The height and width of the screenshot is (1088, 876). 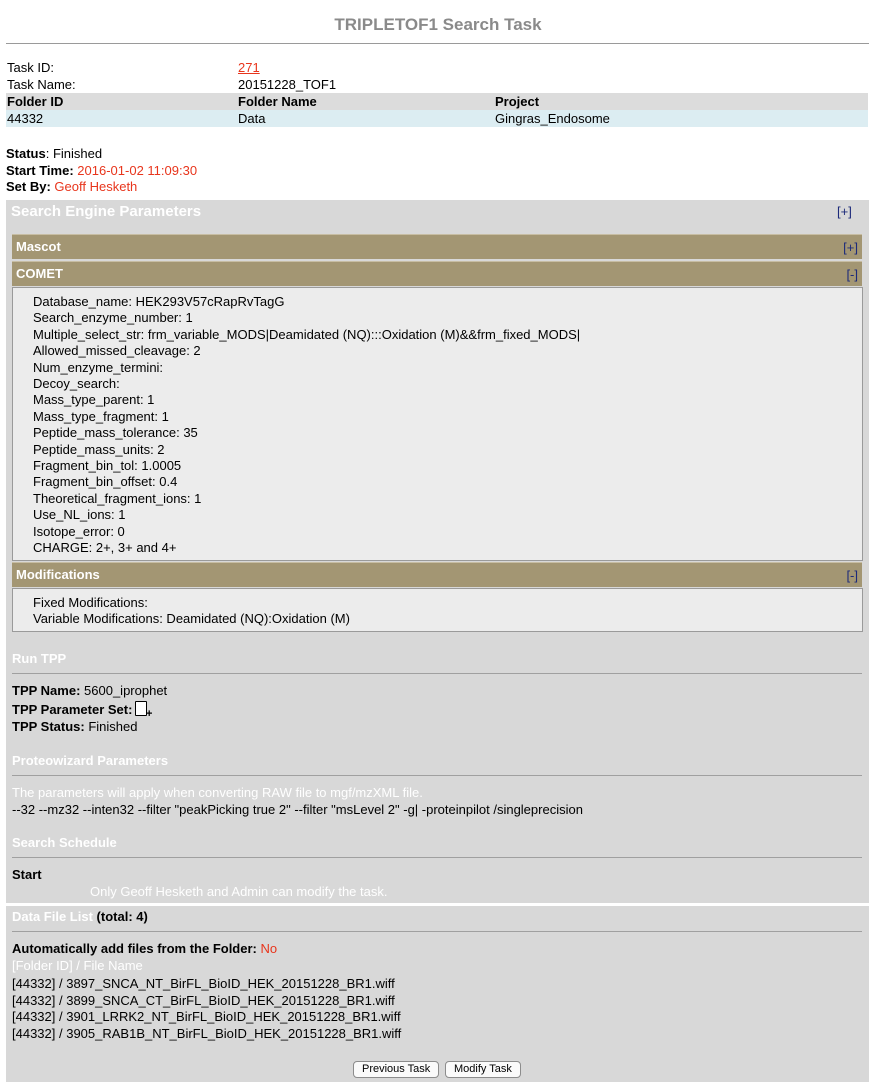 What do you see at coordinates (852, 274) in the screenshot?
I see `comet-toggle: [-]` at bounding box center [852, 274].